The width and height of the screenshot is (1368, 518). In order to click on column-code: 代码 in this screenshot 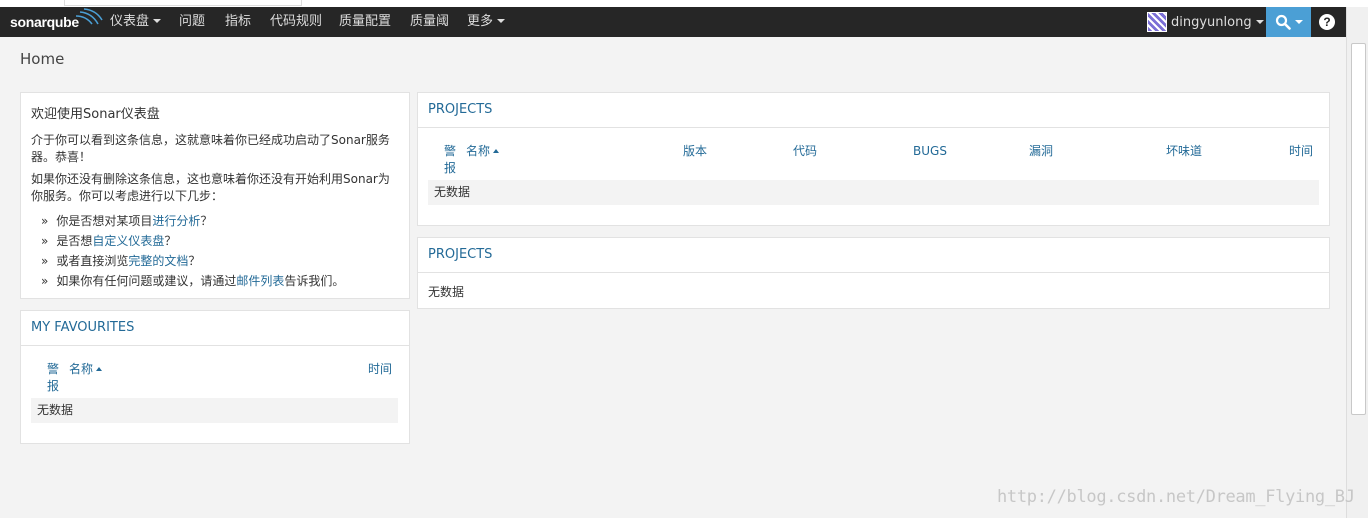, I will do `click(805, 151)`.